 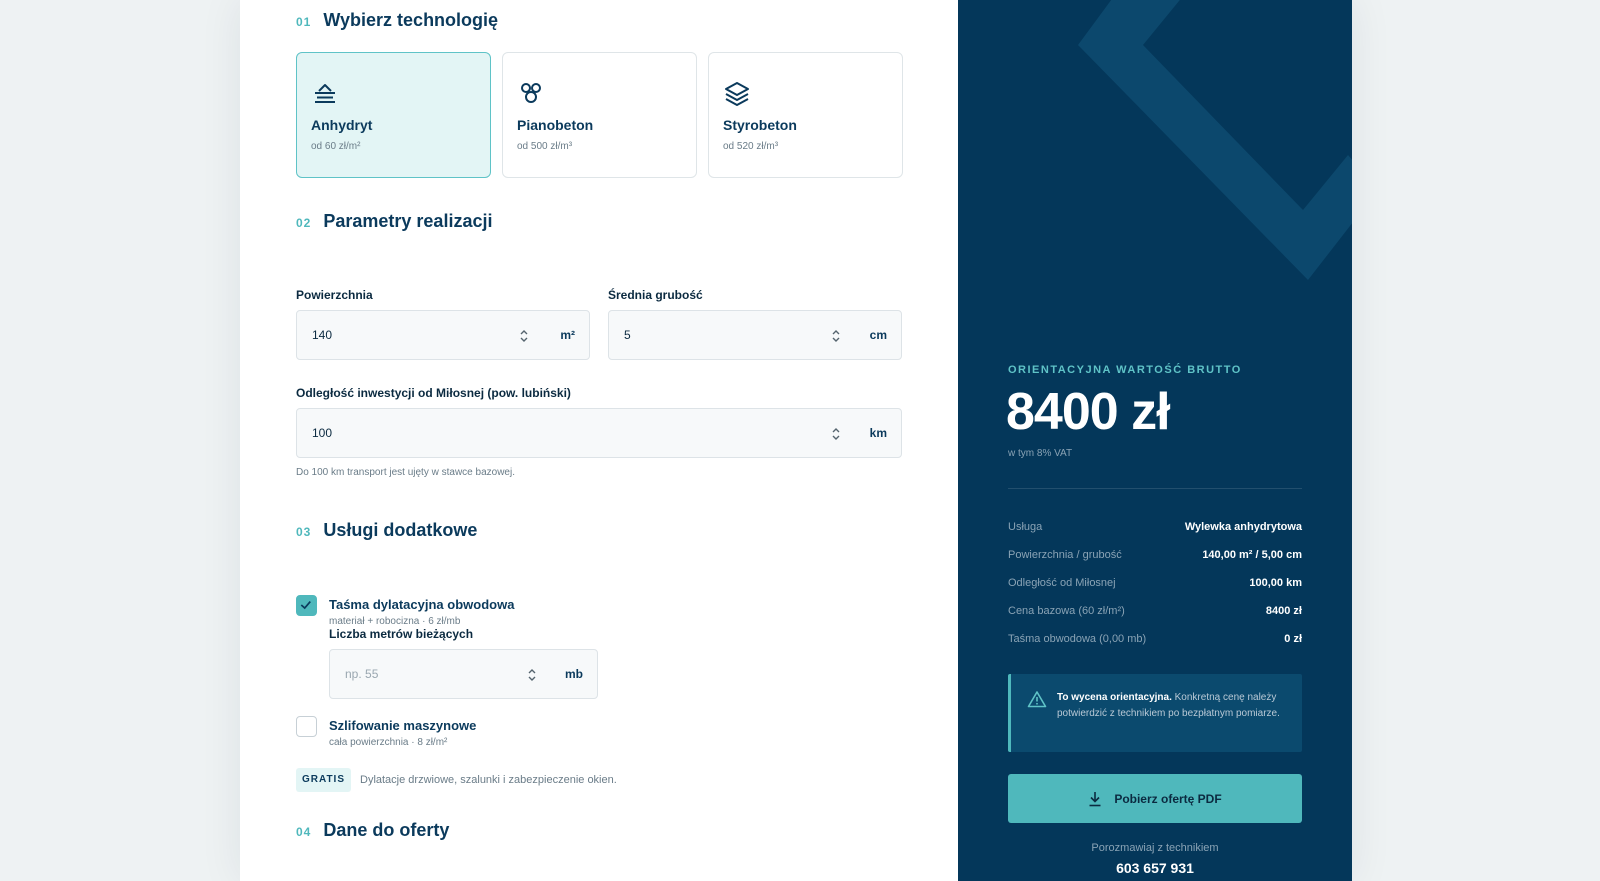 What do you see at coordinates (408, 221) in the screenshot?
I see `section-title: Parametry realizacji` at bounding box center [408, 221].